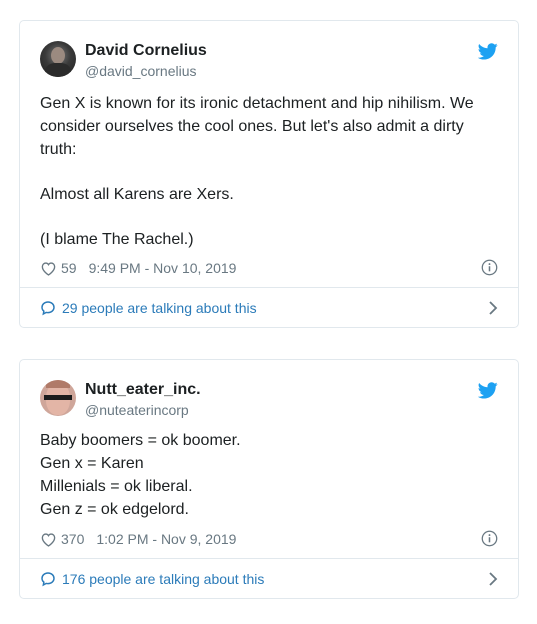  Describe the element at coordinates (137, 410) in the screenshot. I see `author-handle: @nuteaterincorp` at that location.